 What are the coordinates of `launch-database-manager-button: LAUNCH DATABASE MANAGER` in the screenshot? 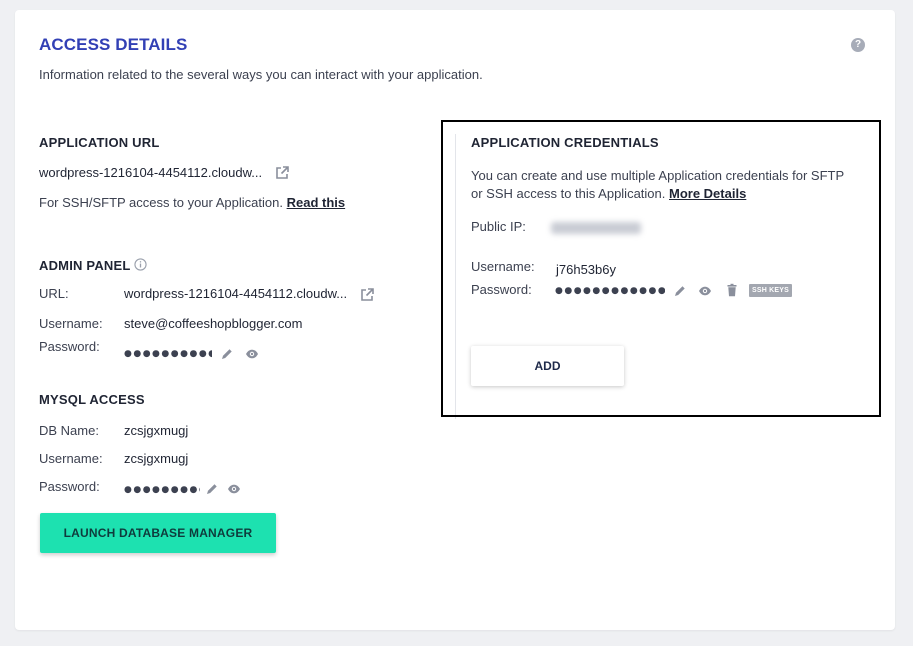 It's located at (158, 533).